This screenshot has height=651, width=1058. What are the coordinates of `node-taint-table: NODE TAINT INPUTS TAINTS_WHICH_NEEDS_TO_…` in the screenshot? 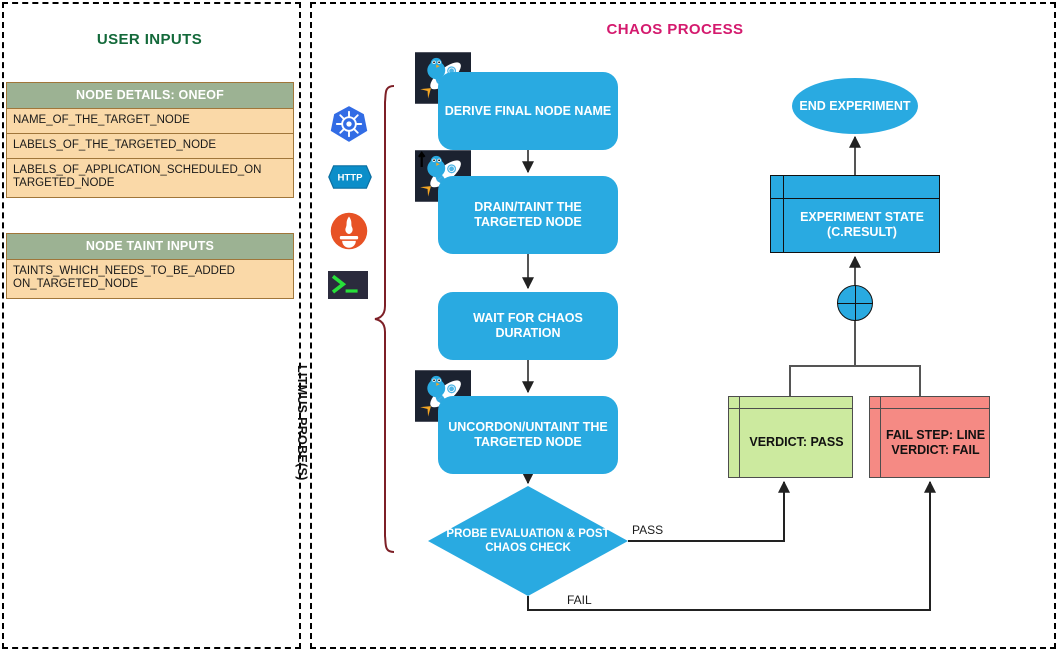 It's located at (150, 266).